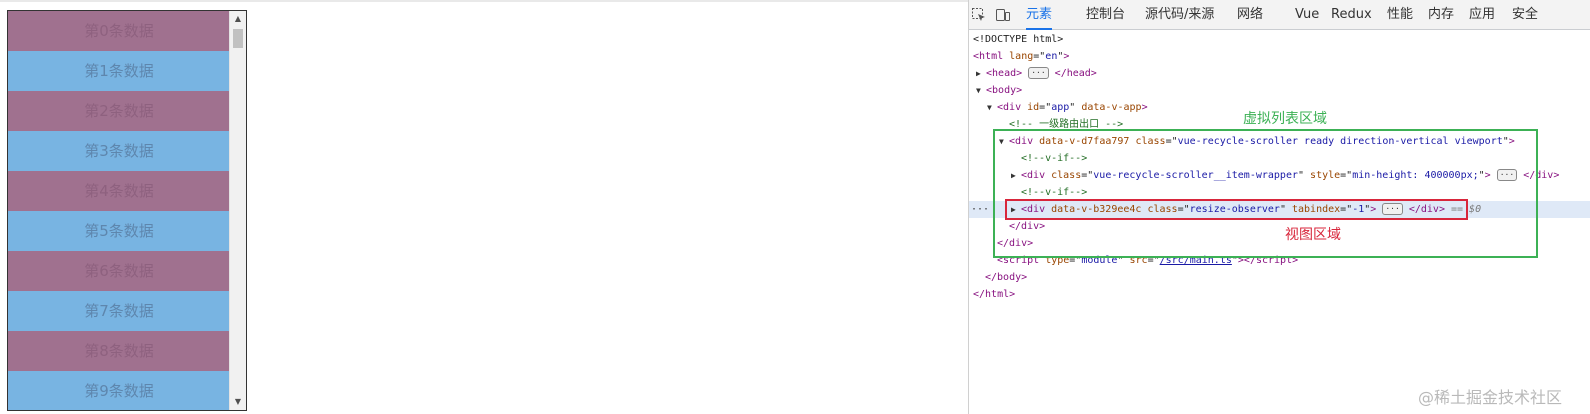  I want to click on devtools-tab-label: 元素, so click(1039, 14).